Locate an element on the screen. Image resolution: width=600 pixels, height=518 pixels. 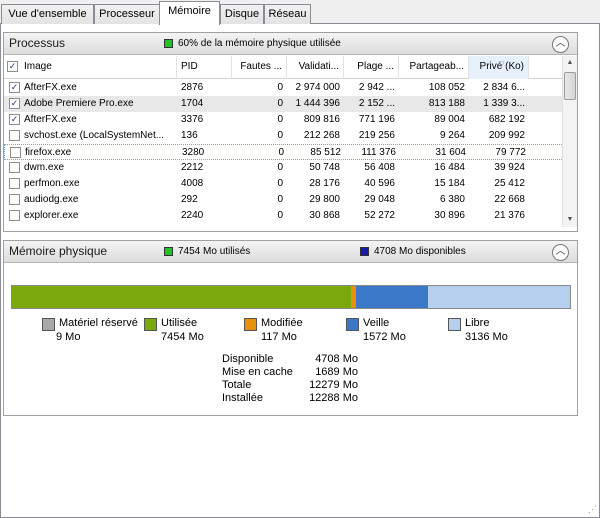
process-working: 40 596 is located at coordinates (379, 183).